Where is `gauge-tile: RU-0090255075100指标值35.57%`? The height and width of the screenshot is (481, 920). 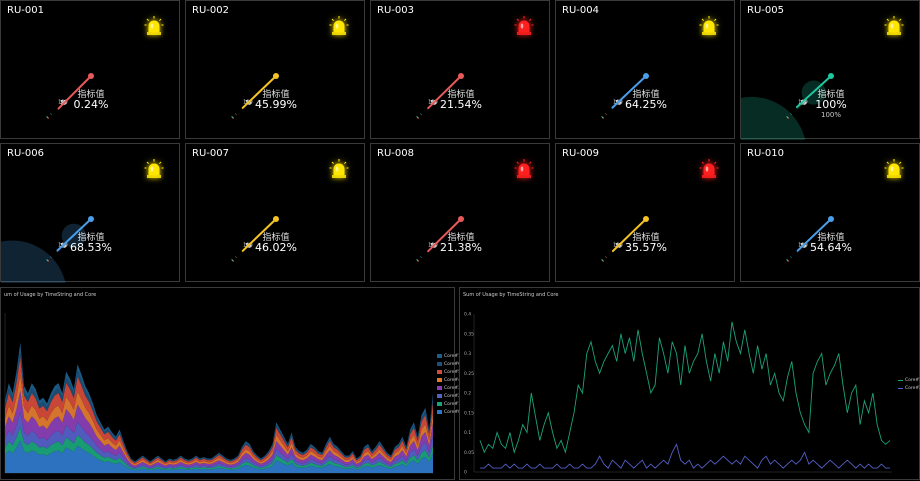
gauge-tile: RU-0090255075100指标值35.57% is located at coordinates (645, 212).